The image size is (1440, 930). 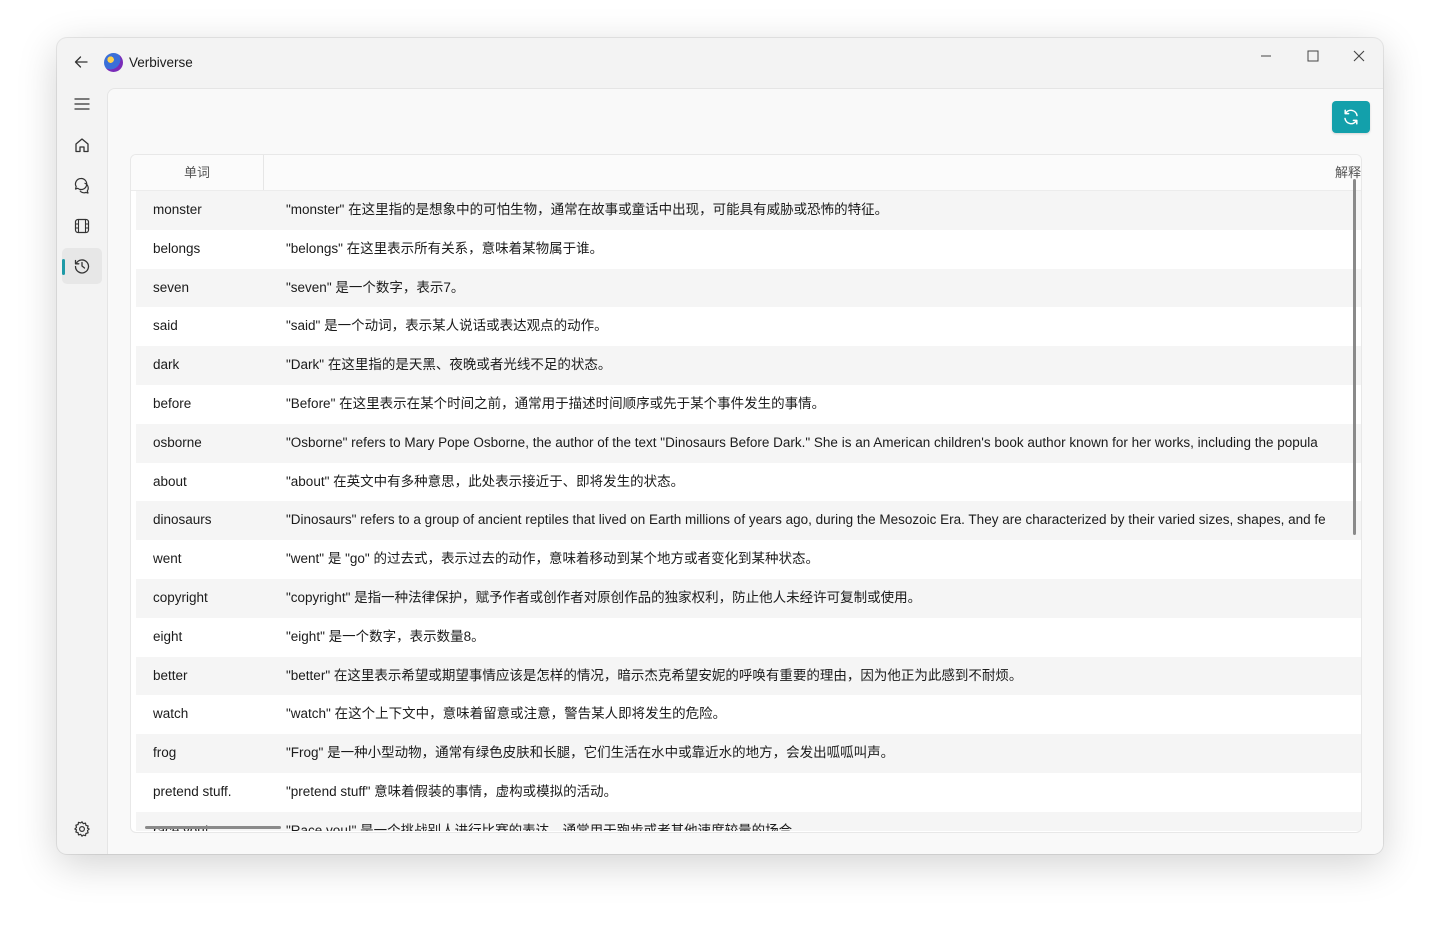 I want to click on table-header: 单词 解释, so click(x=746, y=173).